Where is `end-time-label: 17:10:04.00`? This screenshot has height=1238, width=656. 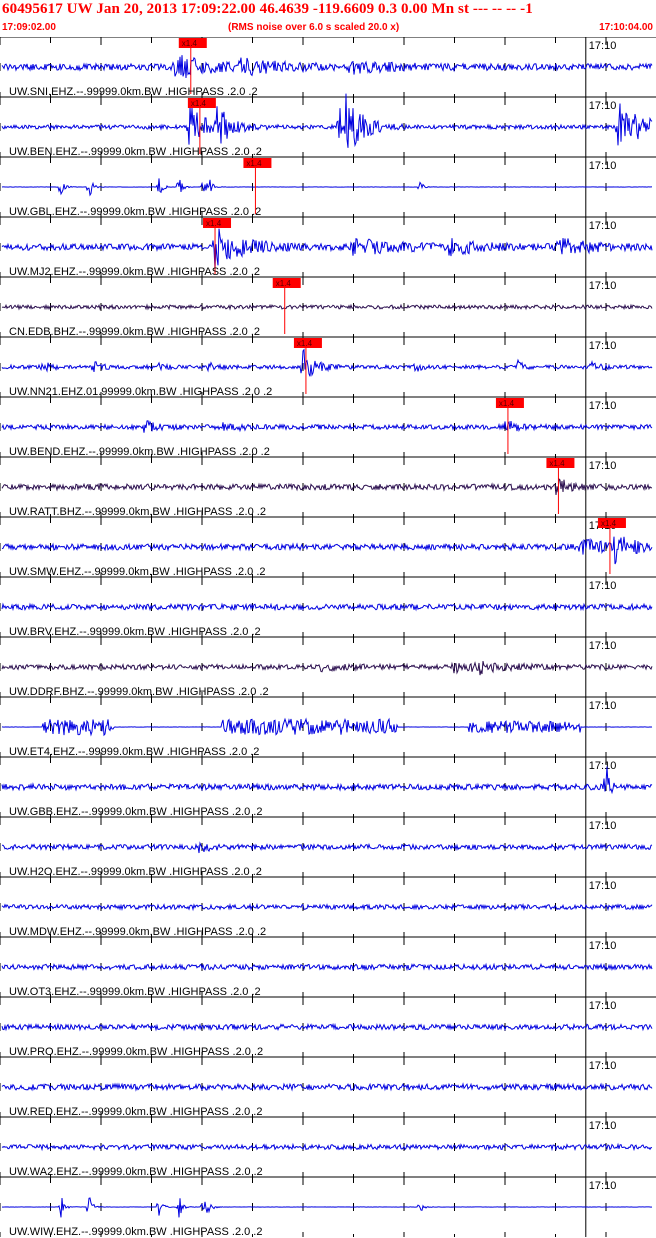 end-time-label: 17:10:04.00 is located at coordinates (626, 27).